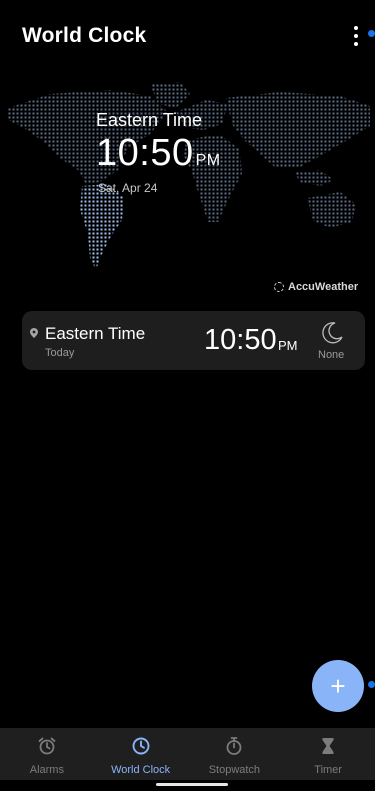 The height and width of the screenshot is (791, 375). Describe the element at coordinates (60, 353) in the screenshot. I see `clock-day: Today` at that location.